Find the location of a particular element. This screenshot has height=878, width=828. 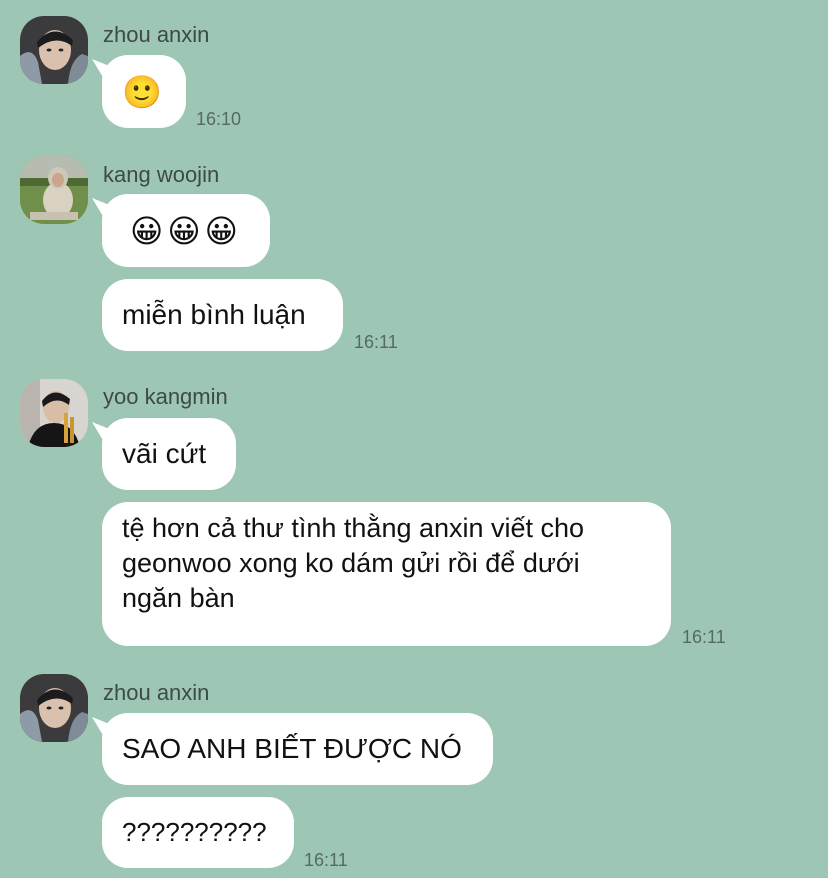

message-bubble: vãi cứt is located at coordinates (169, 454).